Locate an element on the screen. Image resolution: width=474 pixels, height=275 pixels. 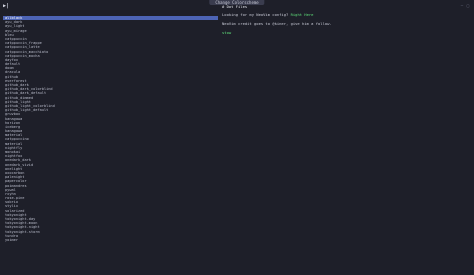
preview-code: stow is located at coordinates (227, 33).